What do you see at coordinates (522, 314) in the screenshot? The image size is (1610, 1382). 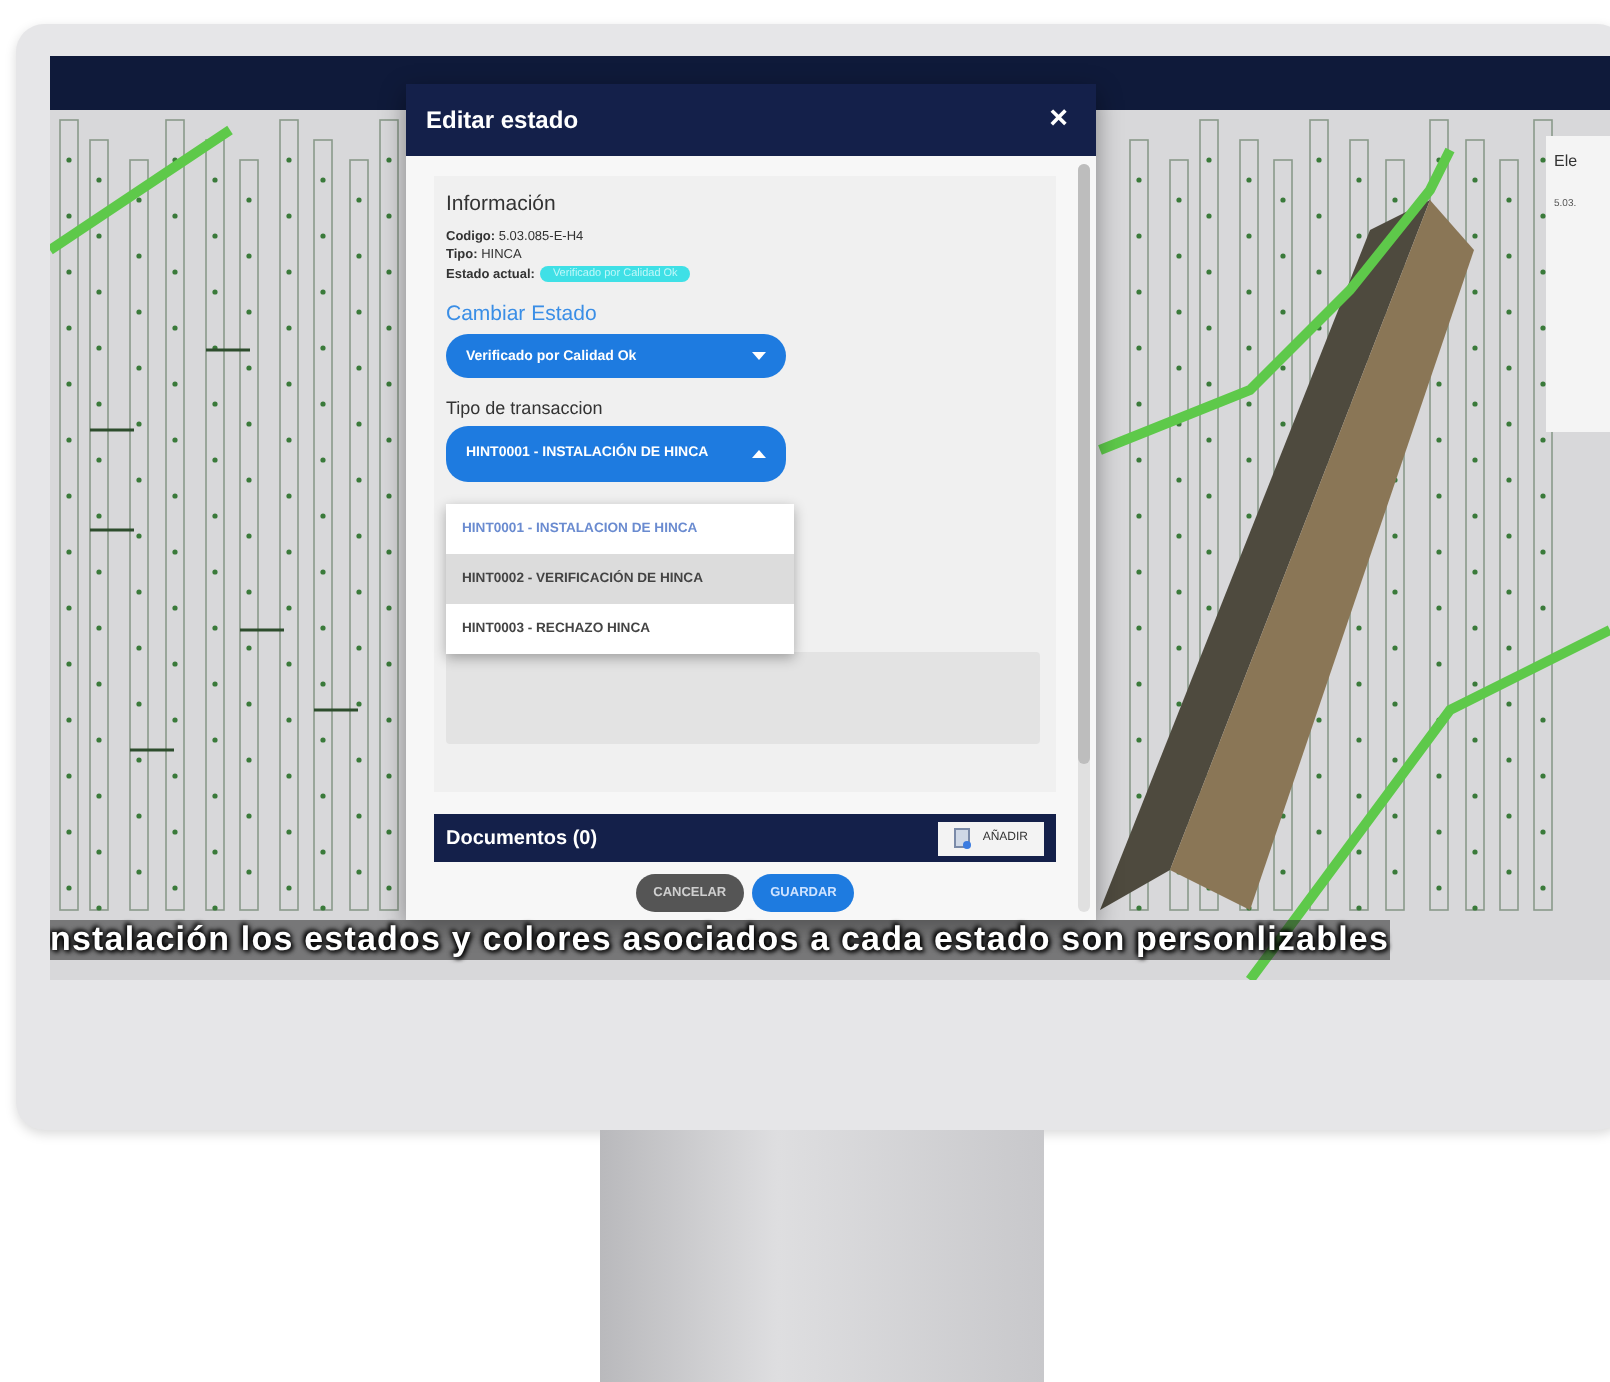 I see `change-state-heading: Cambiar Estado` at bounding box center [522, 314].